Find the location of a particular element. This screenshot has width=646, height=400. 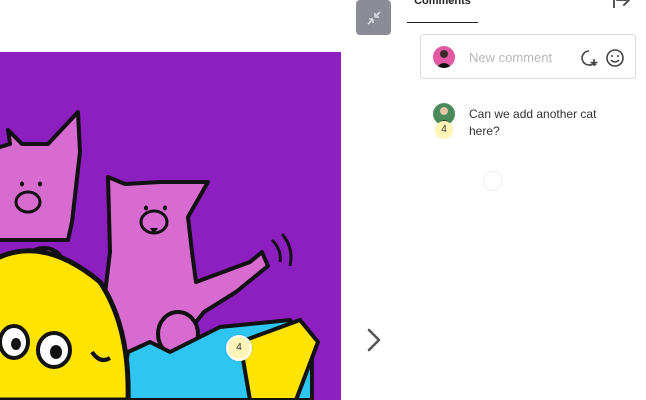

emoji-button is located at coordinates (615, 58).